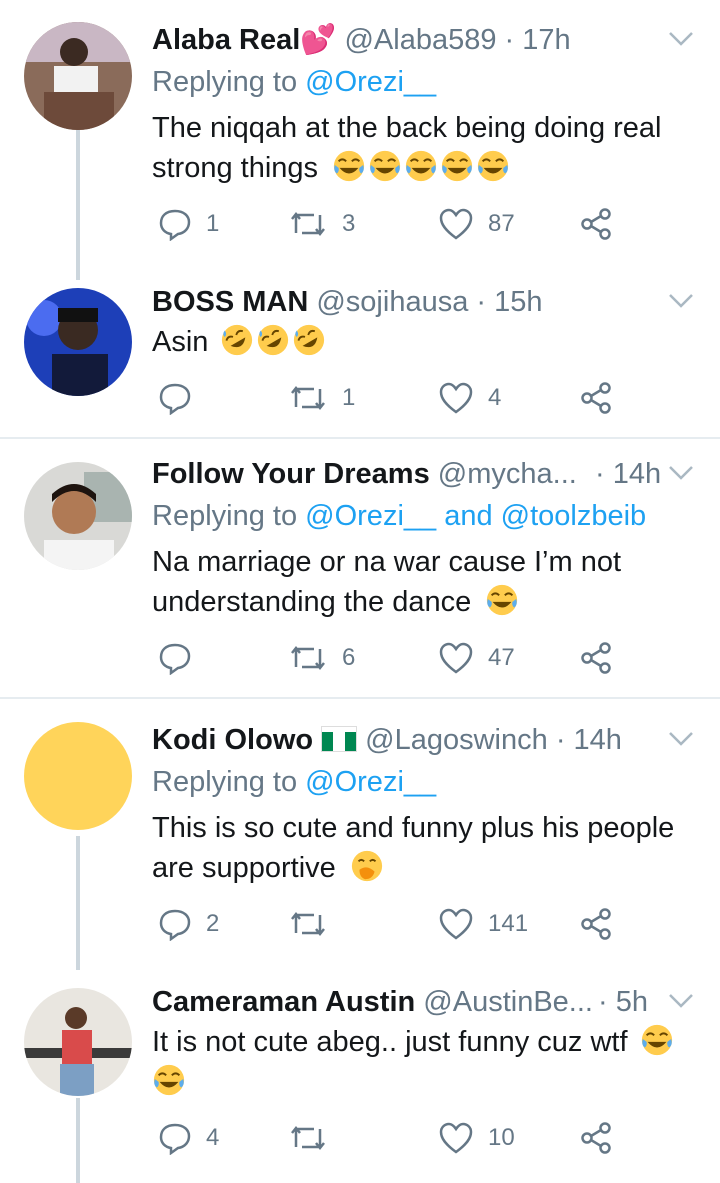 The width and height of the screenshot is (720, 1183). I want to click on tweet-actions: 4 10, so click(387, 1138).